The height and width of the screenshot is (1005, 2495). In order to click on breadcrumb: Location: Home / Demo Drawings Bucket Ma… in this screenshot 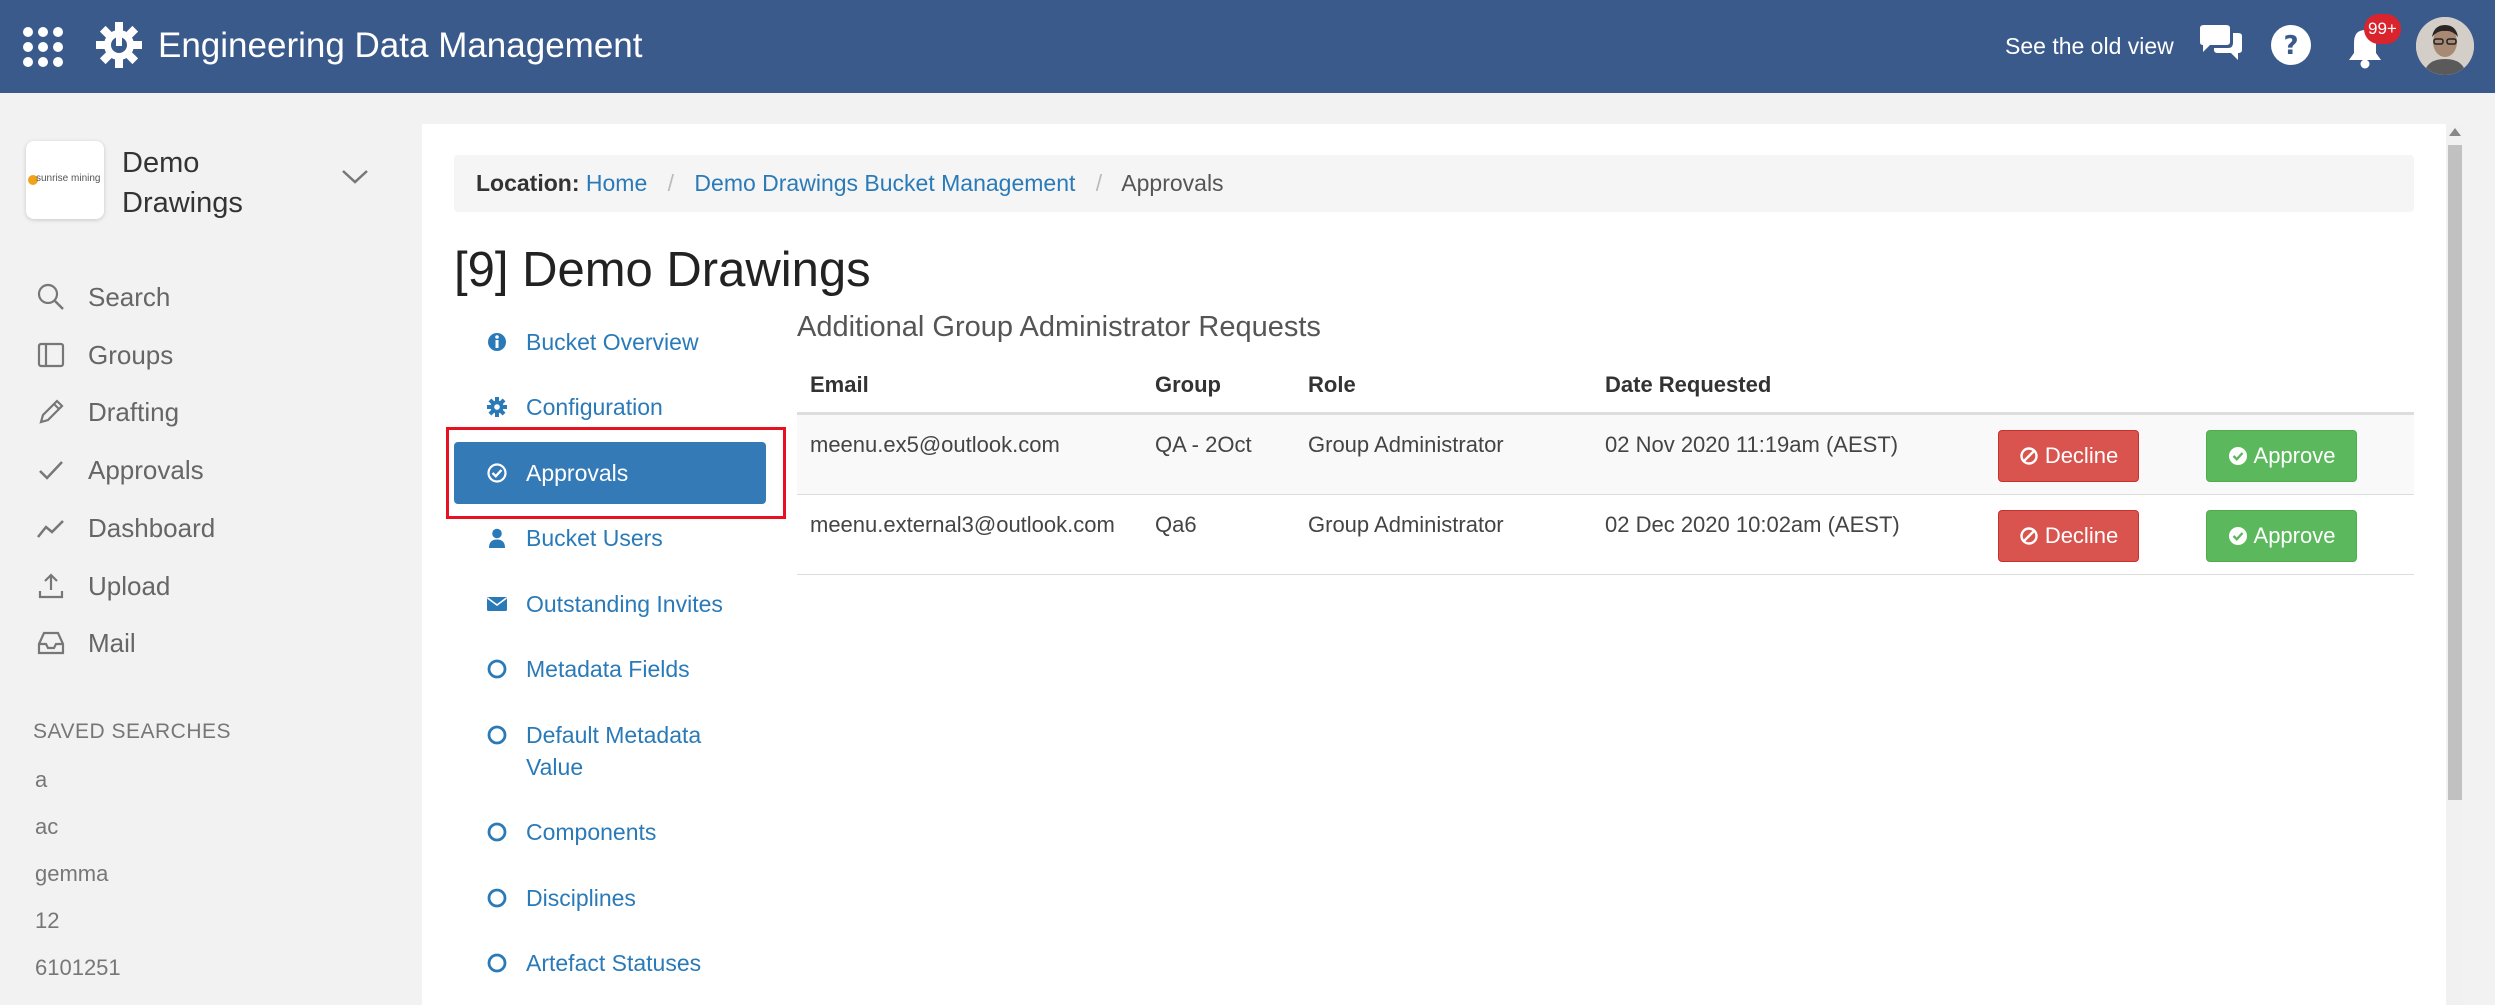, I will do `click(1434, 183)`.